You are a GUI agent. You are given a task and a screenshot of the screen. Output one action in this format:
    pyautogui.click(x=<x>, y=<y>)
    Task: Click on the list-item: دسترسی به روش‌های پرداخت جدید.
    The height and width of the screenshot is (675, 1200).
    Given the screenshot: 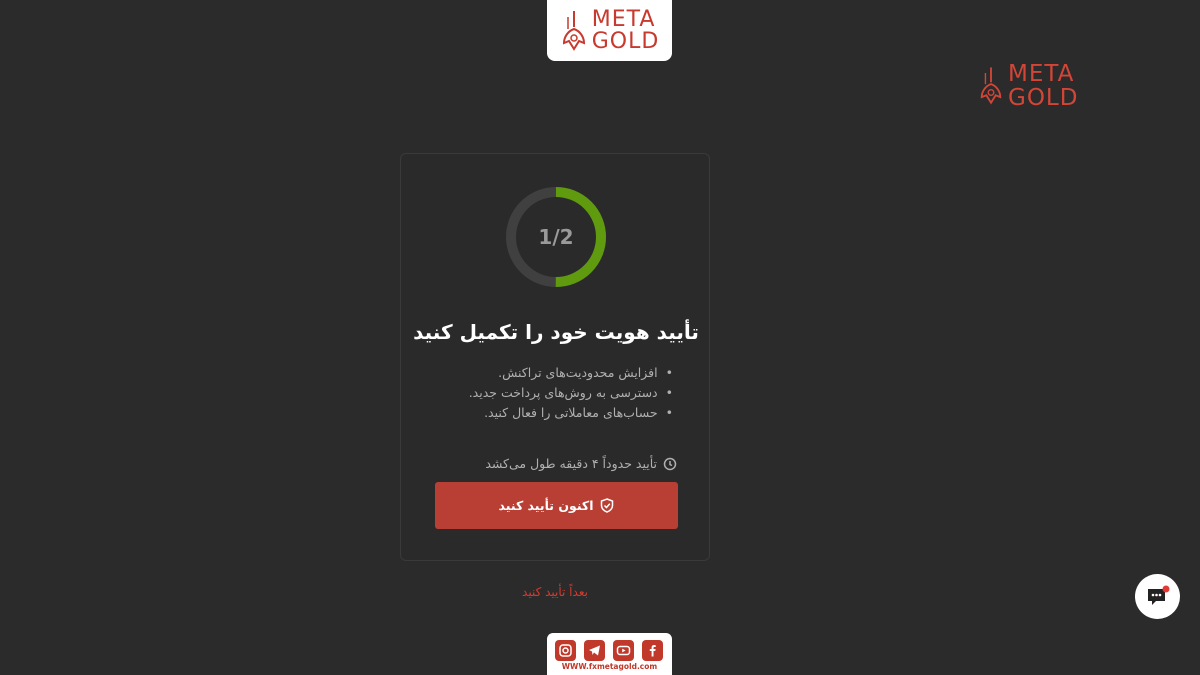 What is the action you would take?
    pyautogui.click(x=571, y=393)
    